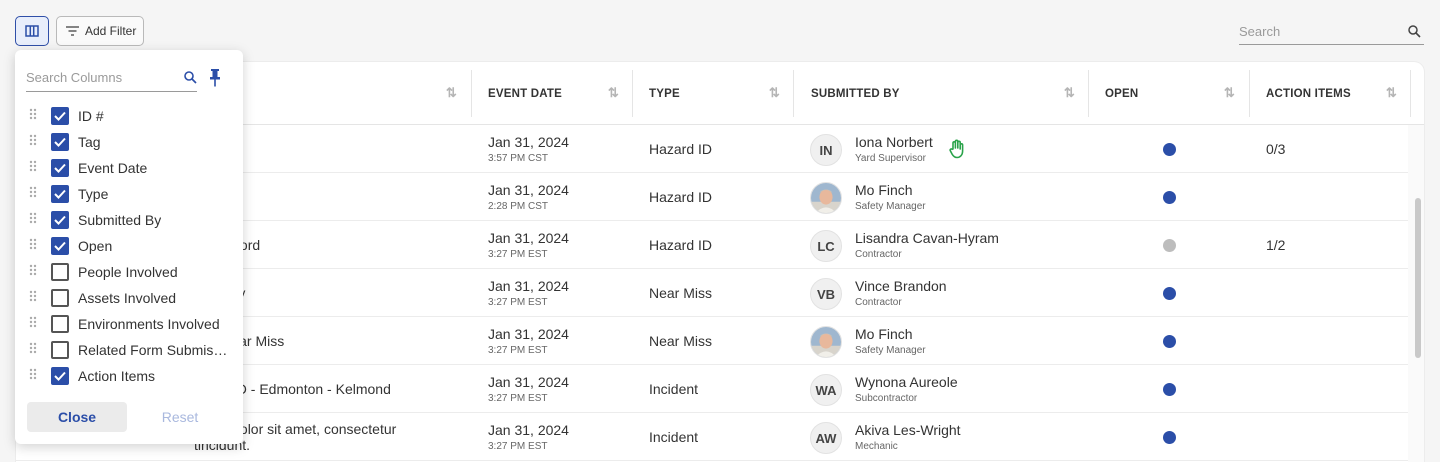  Describe the element at coordinates (134, 298) in the screenshot. I see `column-option: Assets Involved` at that location.